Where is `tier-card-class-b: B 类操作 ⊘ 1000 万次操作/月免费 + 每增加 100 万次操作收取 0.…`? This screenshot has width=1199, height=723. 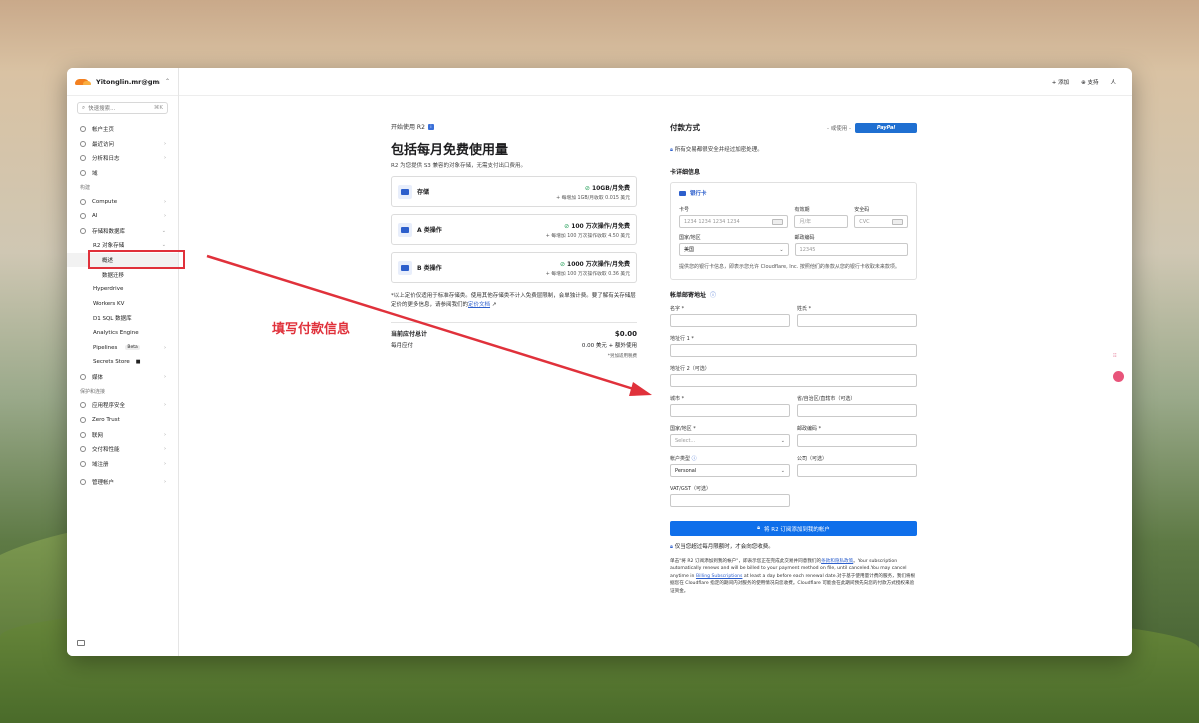
tier-card-class-b: B 类操作 ⊘ 1000 万次操作/月免费 + 每增加 100 万次操作收取 0.… is located at coordinates (514, 267).